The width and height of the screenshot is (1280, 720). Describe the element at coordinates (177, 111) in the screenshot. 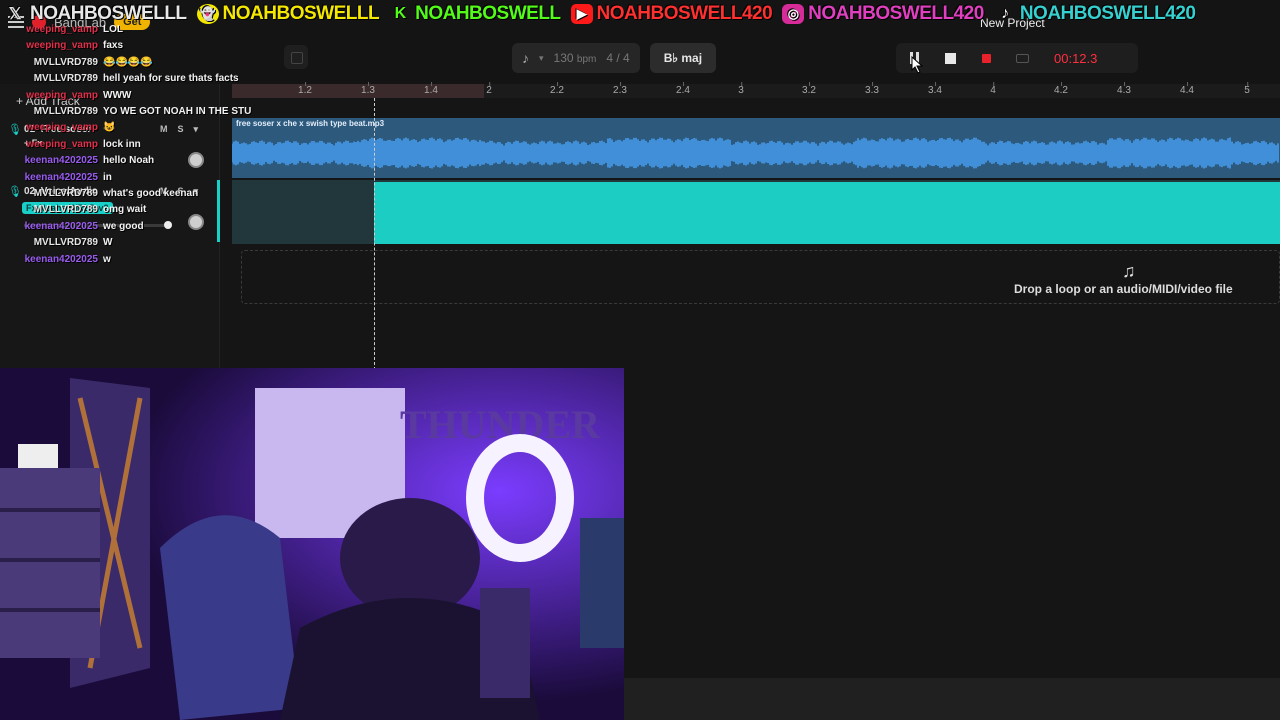

I see `chat-text: YO WE GOT NOAH IN THE STU` at that location.